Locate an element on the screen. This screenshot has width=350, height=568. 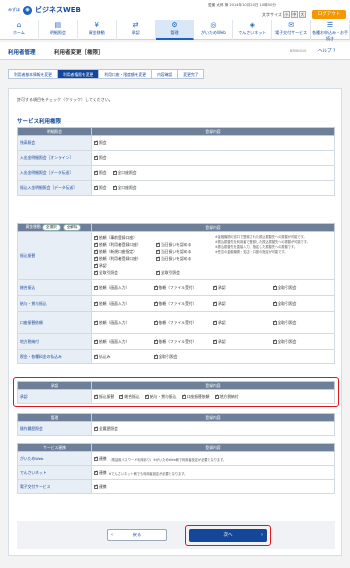
checkbox-option: 依頼（新規口座指定） is located at coordinates (122, 252).